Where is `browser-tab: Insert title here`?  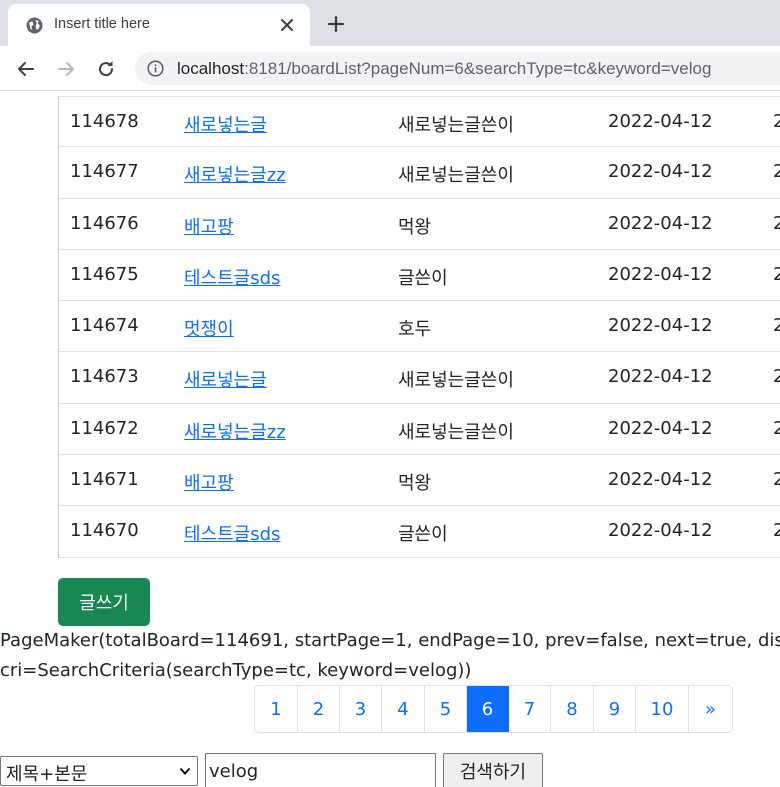
browser-tab: Insert title here is located at coordinates (159, 25).